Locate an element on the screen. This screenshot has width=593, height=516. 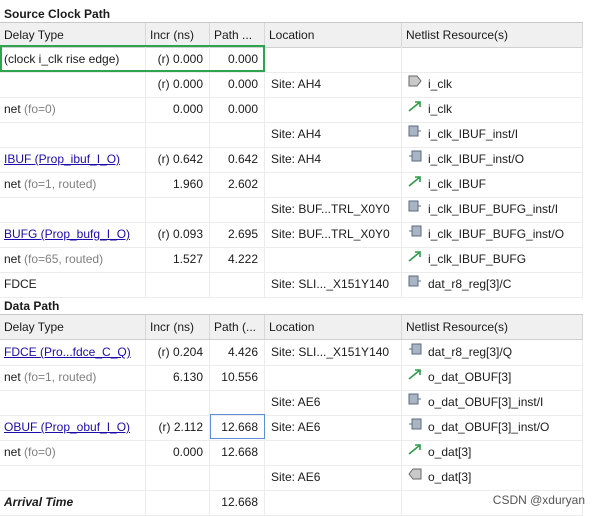
netlist-resource-cell: dat_r8_reg[3]/C is located at coordinates (492, 284).